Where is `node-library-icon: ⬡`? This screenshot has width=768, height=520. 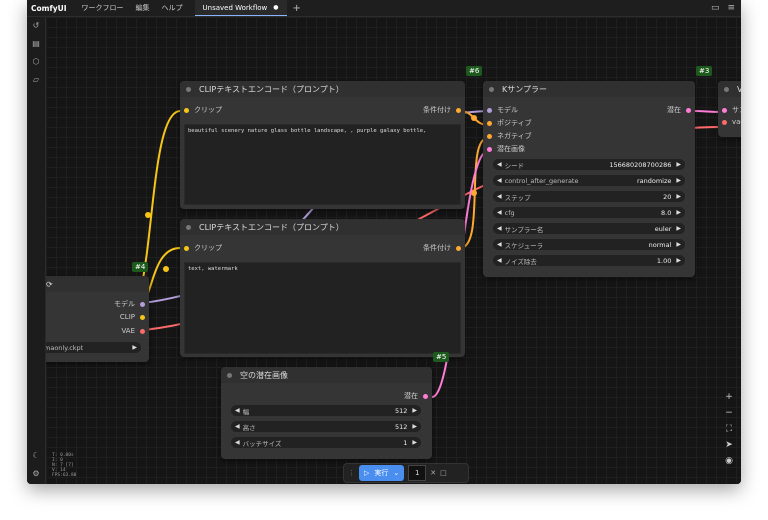
node-library-icon: ⬡ is located at coordinates (36, 62).